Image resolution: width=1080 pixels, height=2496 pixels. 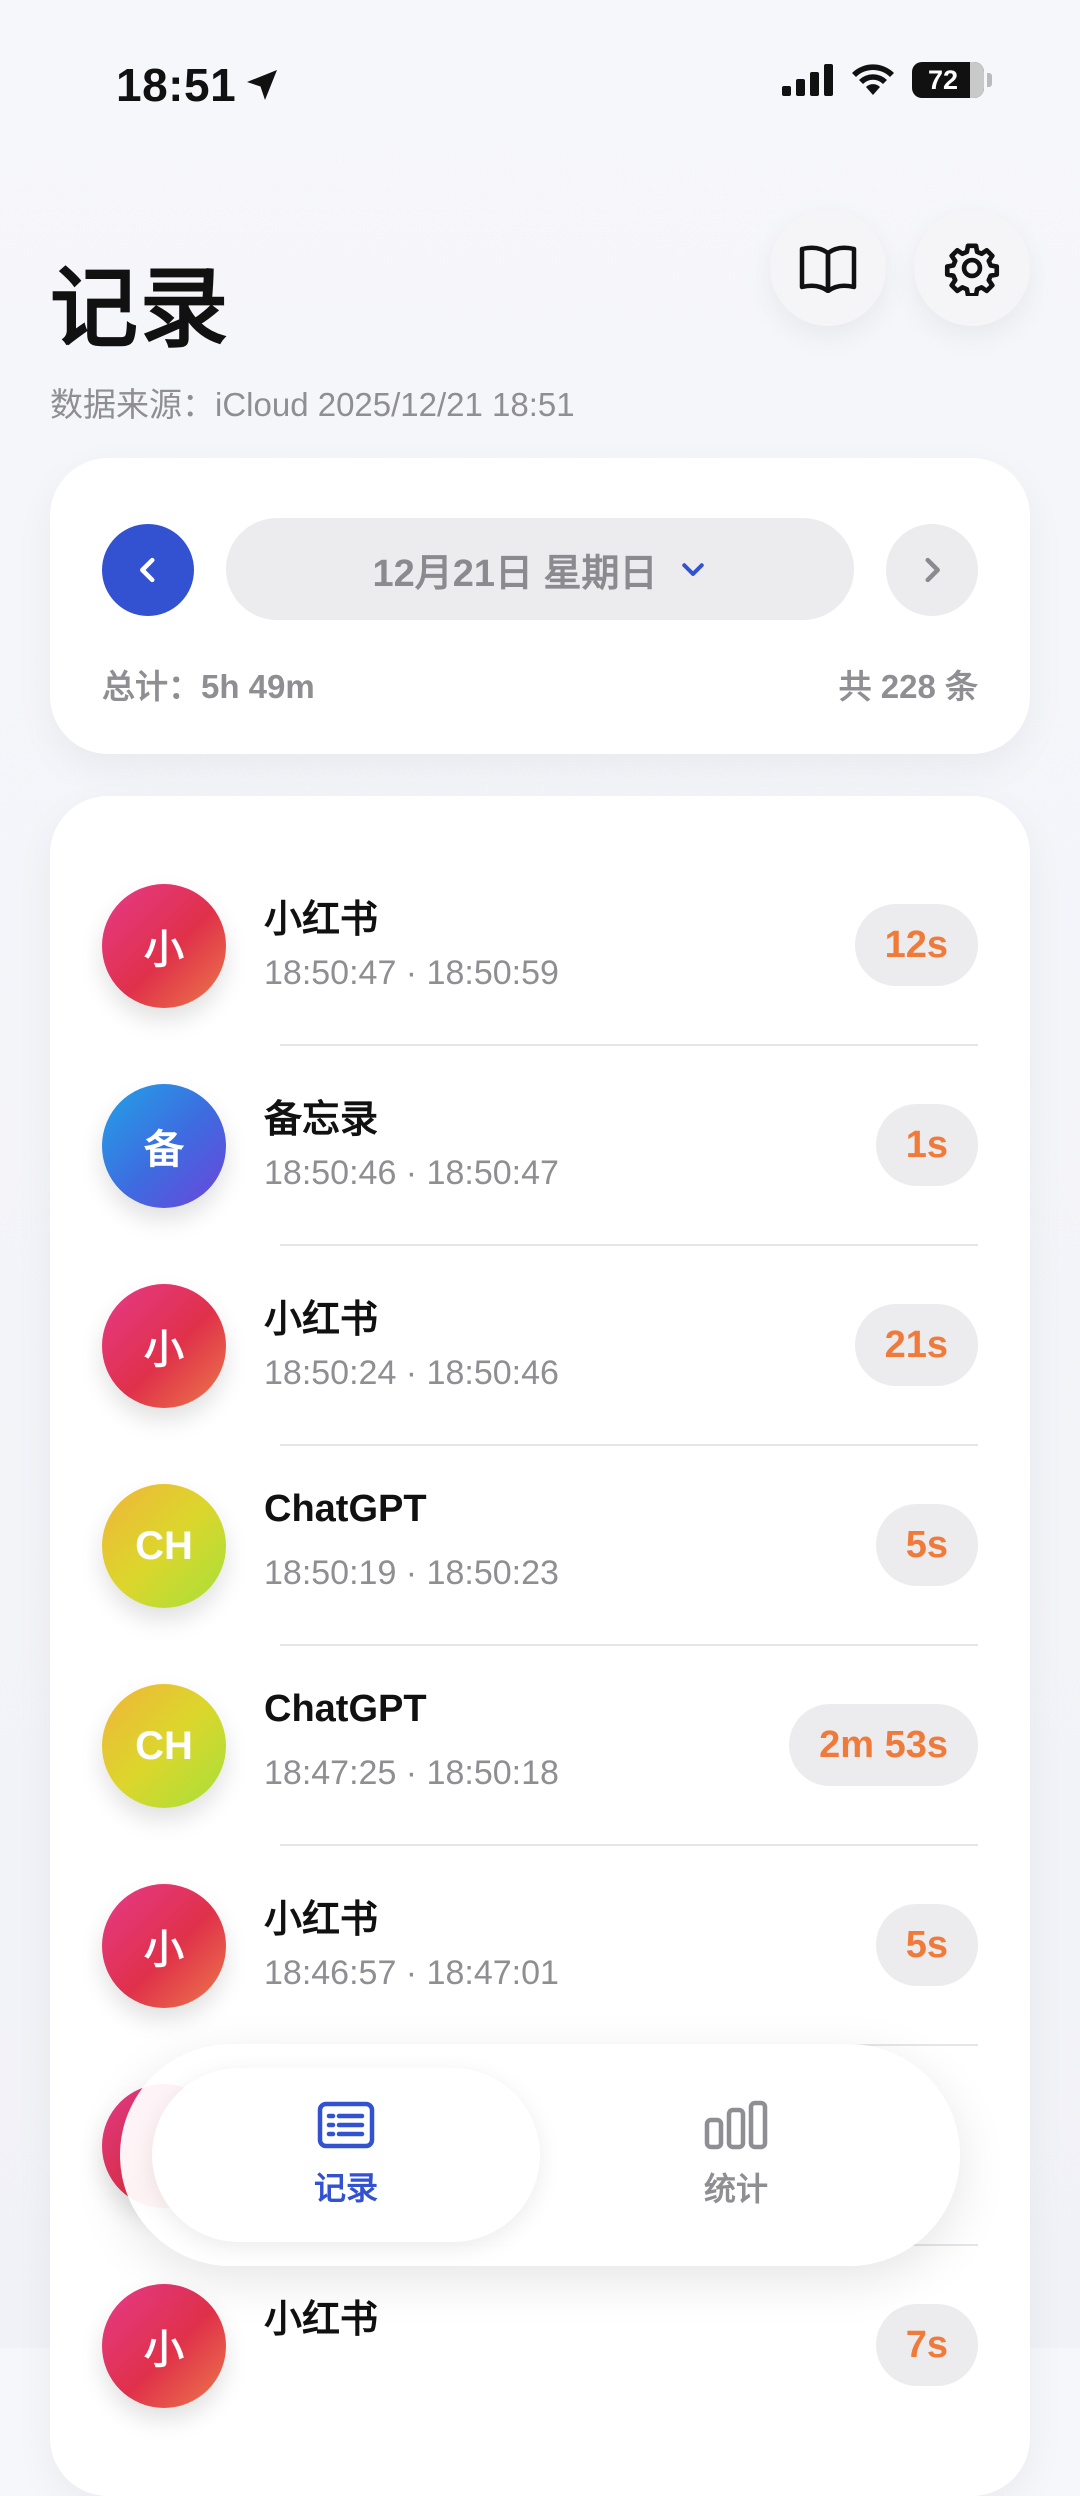 I want to click on duration-badge: 1s, so click(x=926, y=1145).